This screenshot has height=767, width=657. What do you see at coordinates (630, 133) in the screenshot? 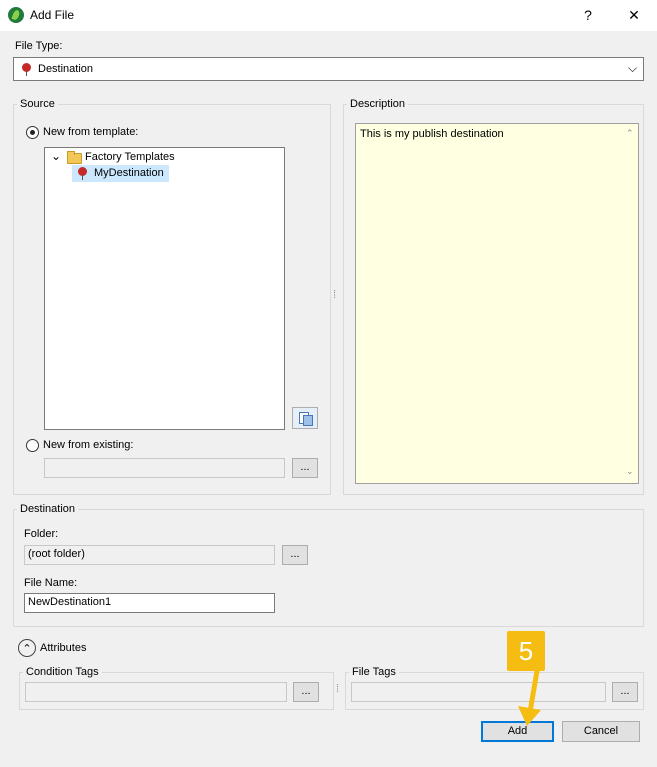
I see `scroll-up-icon: ⌃` at bounding box center [630, 133].